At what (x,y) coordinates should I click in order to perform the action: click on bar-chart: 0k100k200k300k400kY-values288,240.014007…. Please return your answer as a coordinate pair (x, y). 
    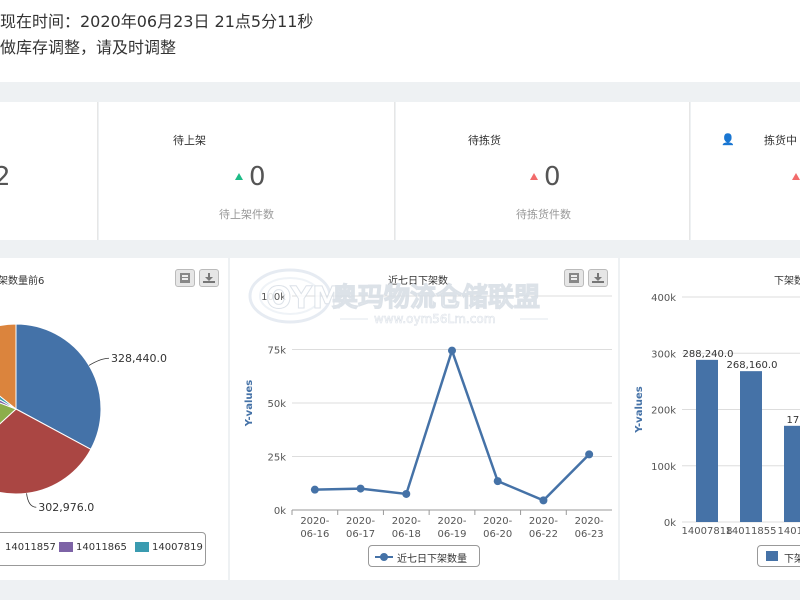
    Looking at the image, I should click on (717, 415).